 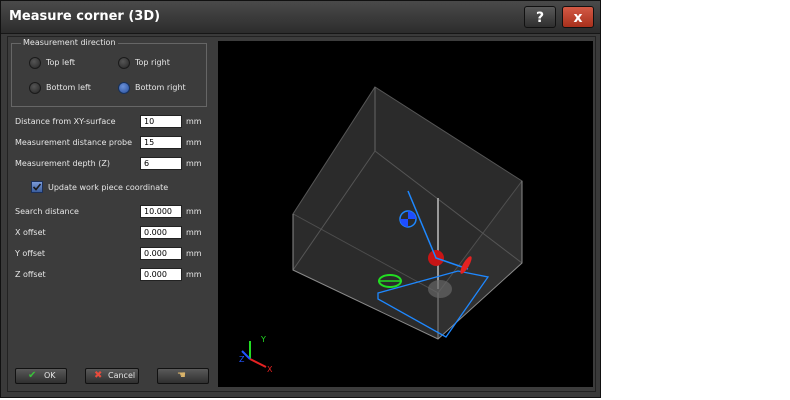 I want to click on probe-shadow, so click(x=440, y=289).